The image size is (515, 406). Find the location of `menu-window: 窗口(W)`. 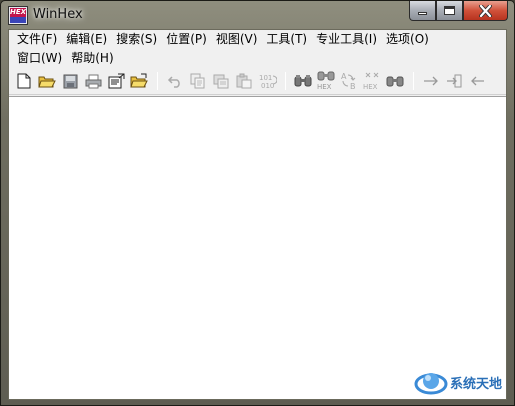

menu-window: 窗口(W) is located at coordinates (42, 58).